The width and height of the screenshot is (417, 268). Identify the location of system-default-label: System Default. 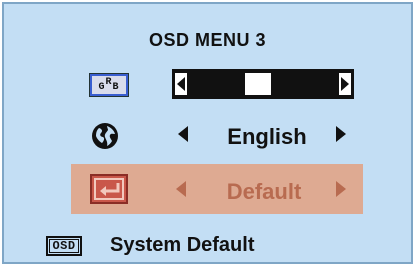
(182, 245).